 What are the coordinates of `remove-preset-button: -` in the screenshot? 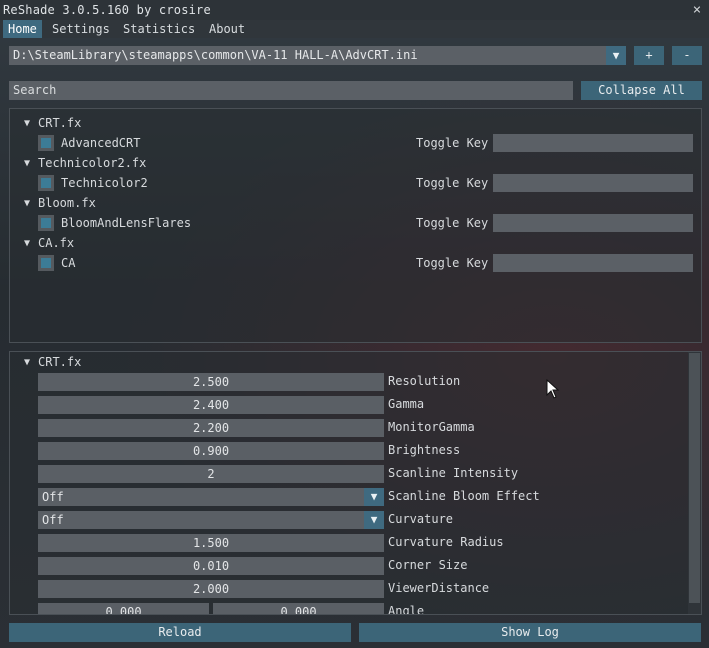 It's located at (687, 55).